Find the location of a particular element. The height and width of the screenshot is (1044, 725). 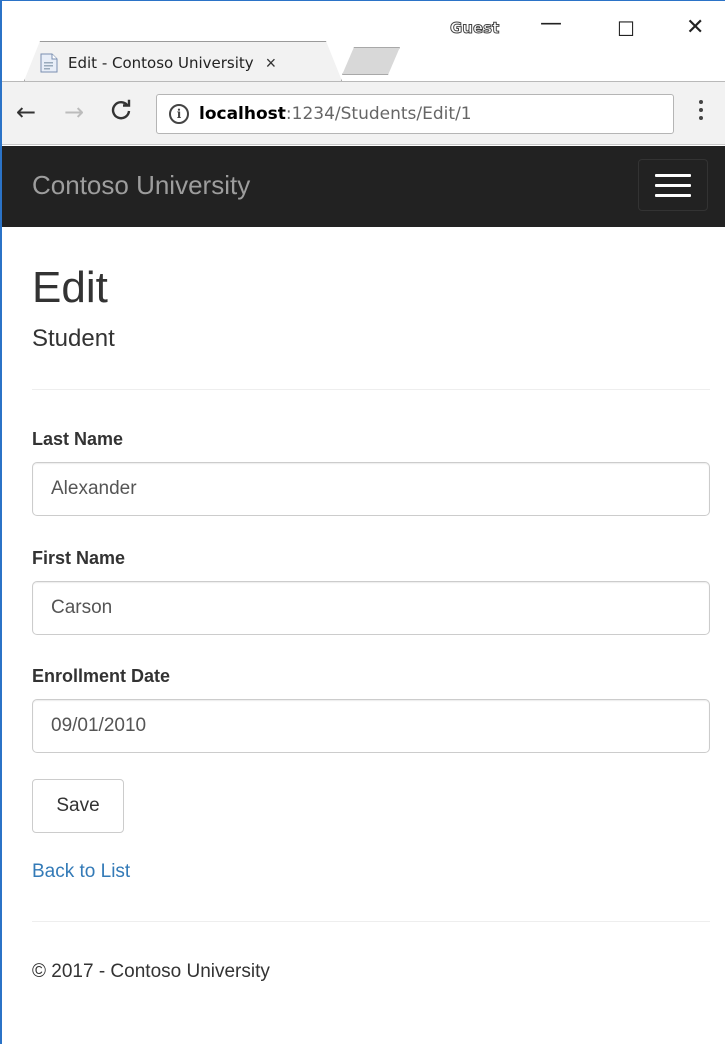

title-bar: Edit - Contoso University × Guest — ☐ ✕ is located at coordinates (363, 40).